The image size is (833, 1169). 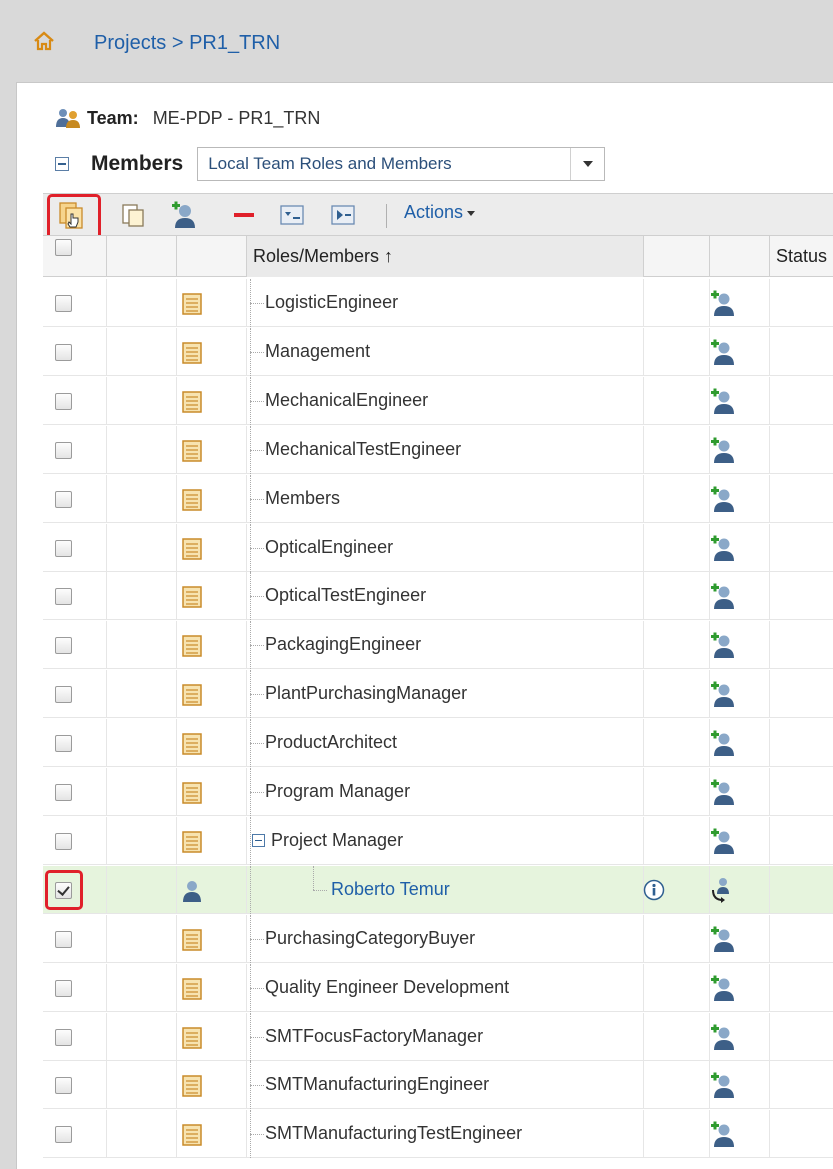 What do you see at coordinates (244, 215) in the screenshot?
I see `remove-button` at bounding box center [244, 215].